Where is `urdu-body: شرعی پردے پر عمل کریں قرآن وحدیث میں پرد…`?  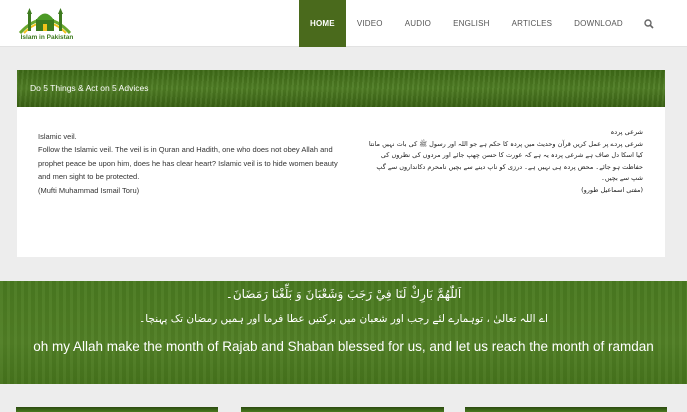 urdu-body: شرعی پردے پر عمل کریں قرآن وحدیث میں پرد… is located at coordinates (505, 161).